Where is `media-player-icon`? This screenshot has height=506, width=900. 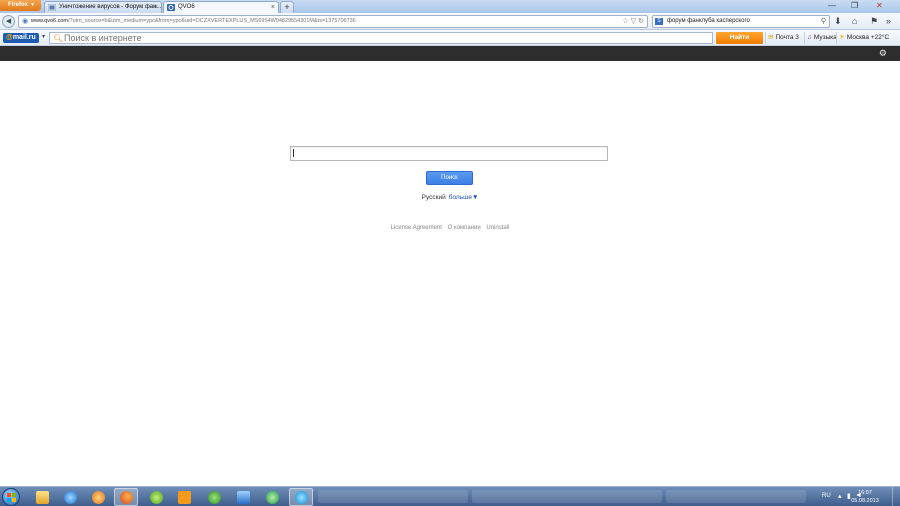 media-player-icon is located at coordinates (98, 497).